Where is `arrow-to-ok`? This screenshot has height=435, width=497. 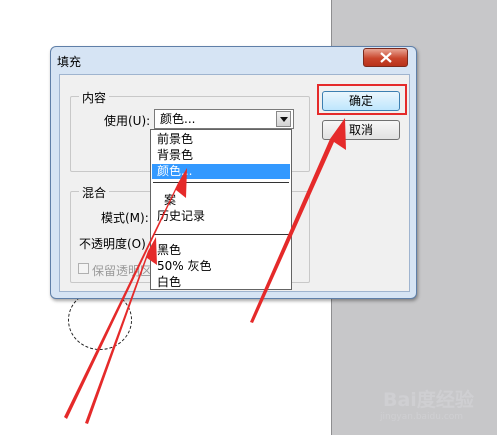
arrow-to-ok is located at coordinates (298, 220).